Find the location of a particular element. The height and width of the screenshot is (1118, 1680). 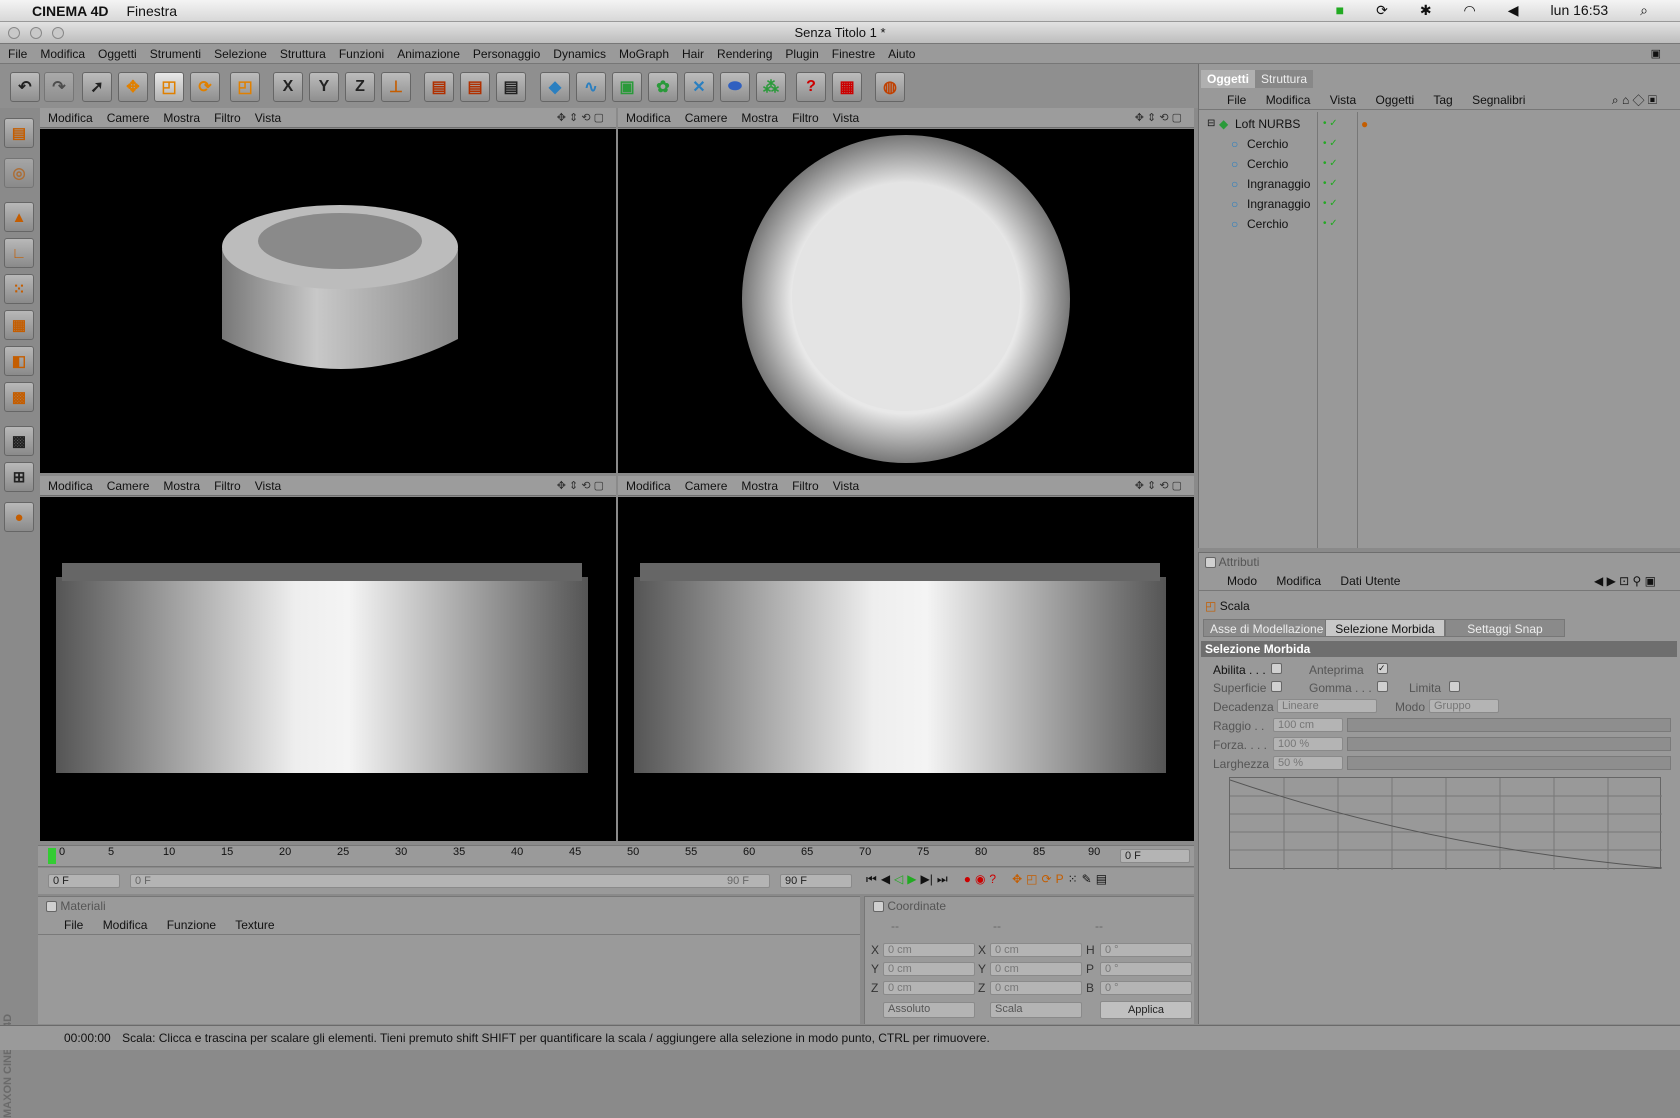

obj-modifica: Modifica is located at coordinates (1288, 100).